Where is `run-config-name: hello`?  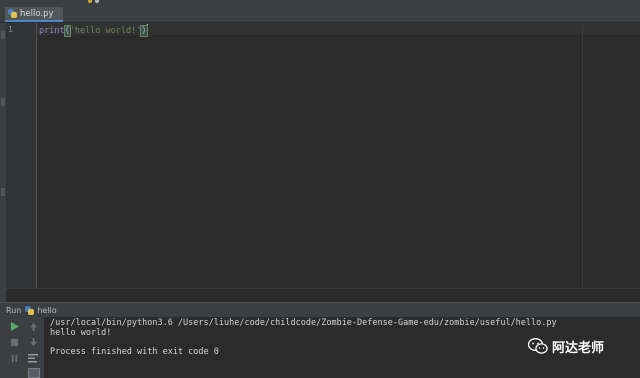 run-config-name: hello is located at coordinates (46, 310).